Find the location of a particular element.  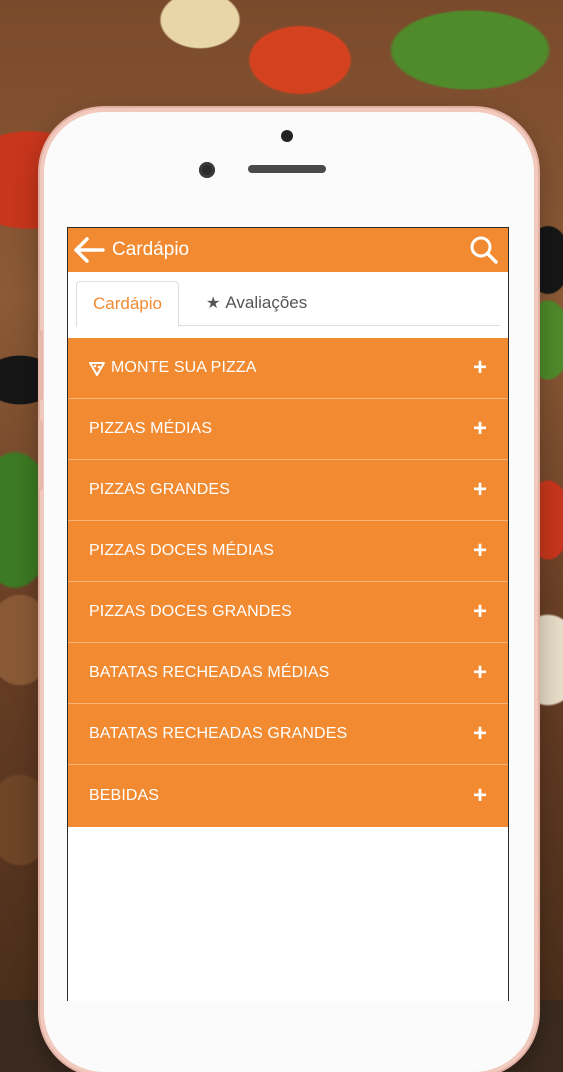

page-title: Cardápio is located at coordinates (151, 249).